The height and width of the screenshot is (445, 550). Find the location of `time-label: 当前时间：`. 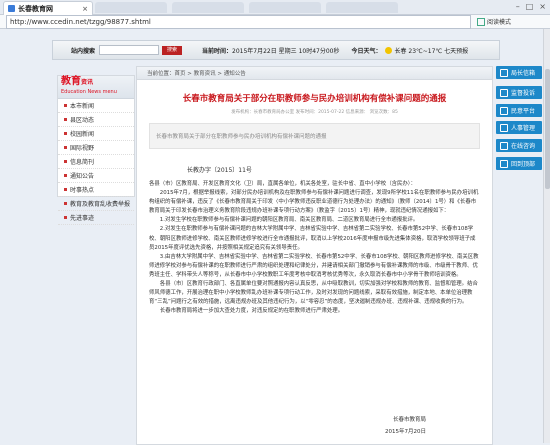

time-label: 当前时间： is located at coordinates (217, 51).